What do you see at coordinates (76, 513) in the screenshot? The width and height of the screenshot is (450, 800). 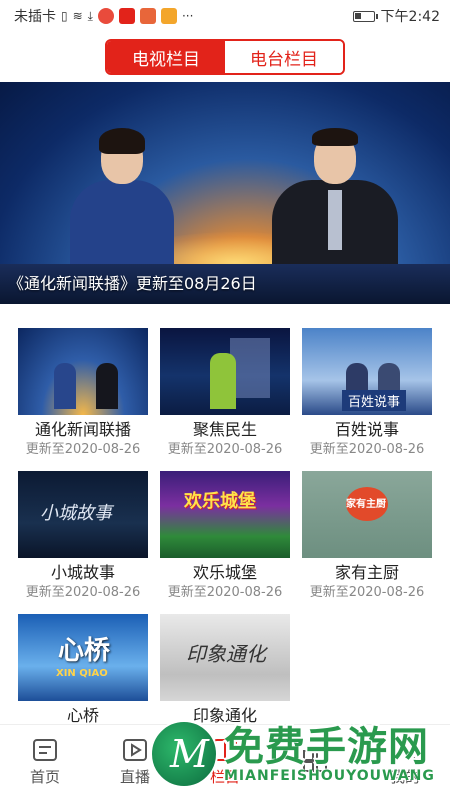 I see `thumbnail-title: 小城故事` at bounding box center [76, 513].